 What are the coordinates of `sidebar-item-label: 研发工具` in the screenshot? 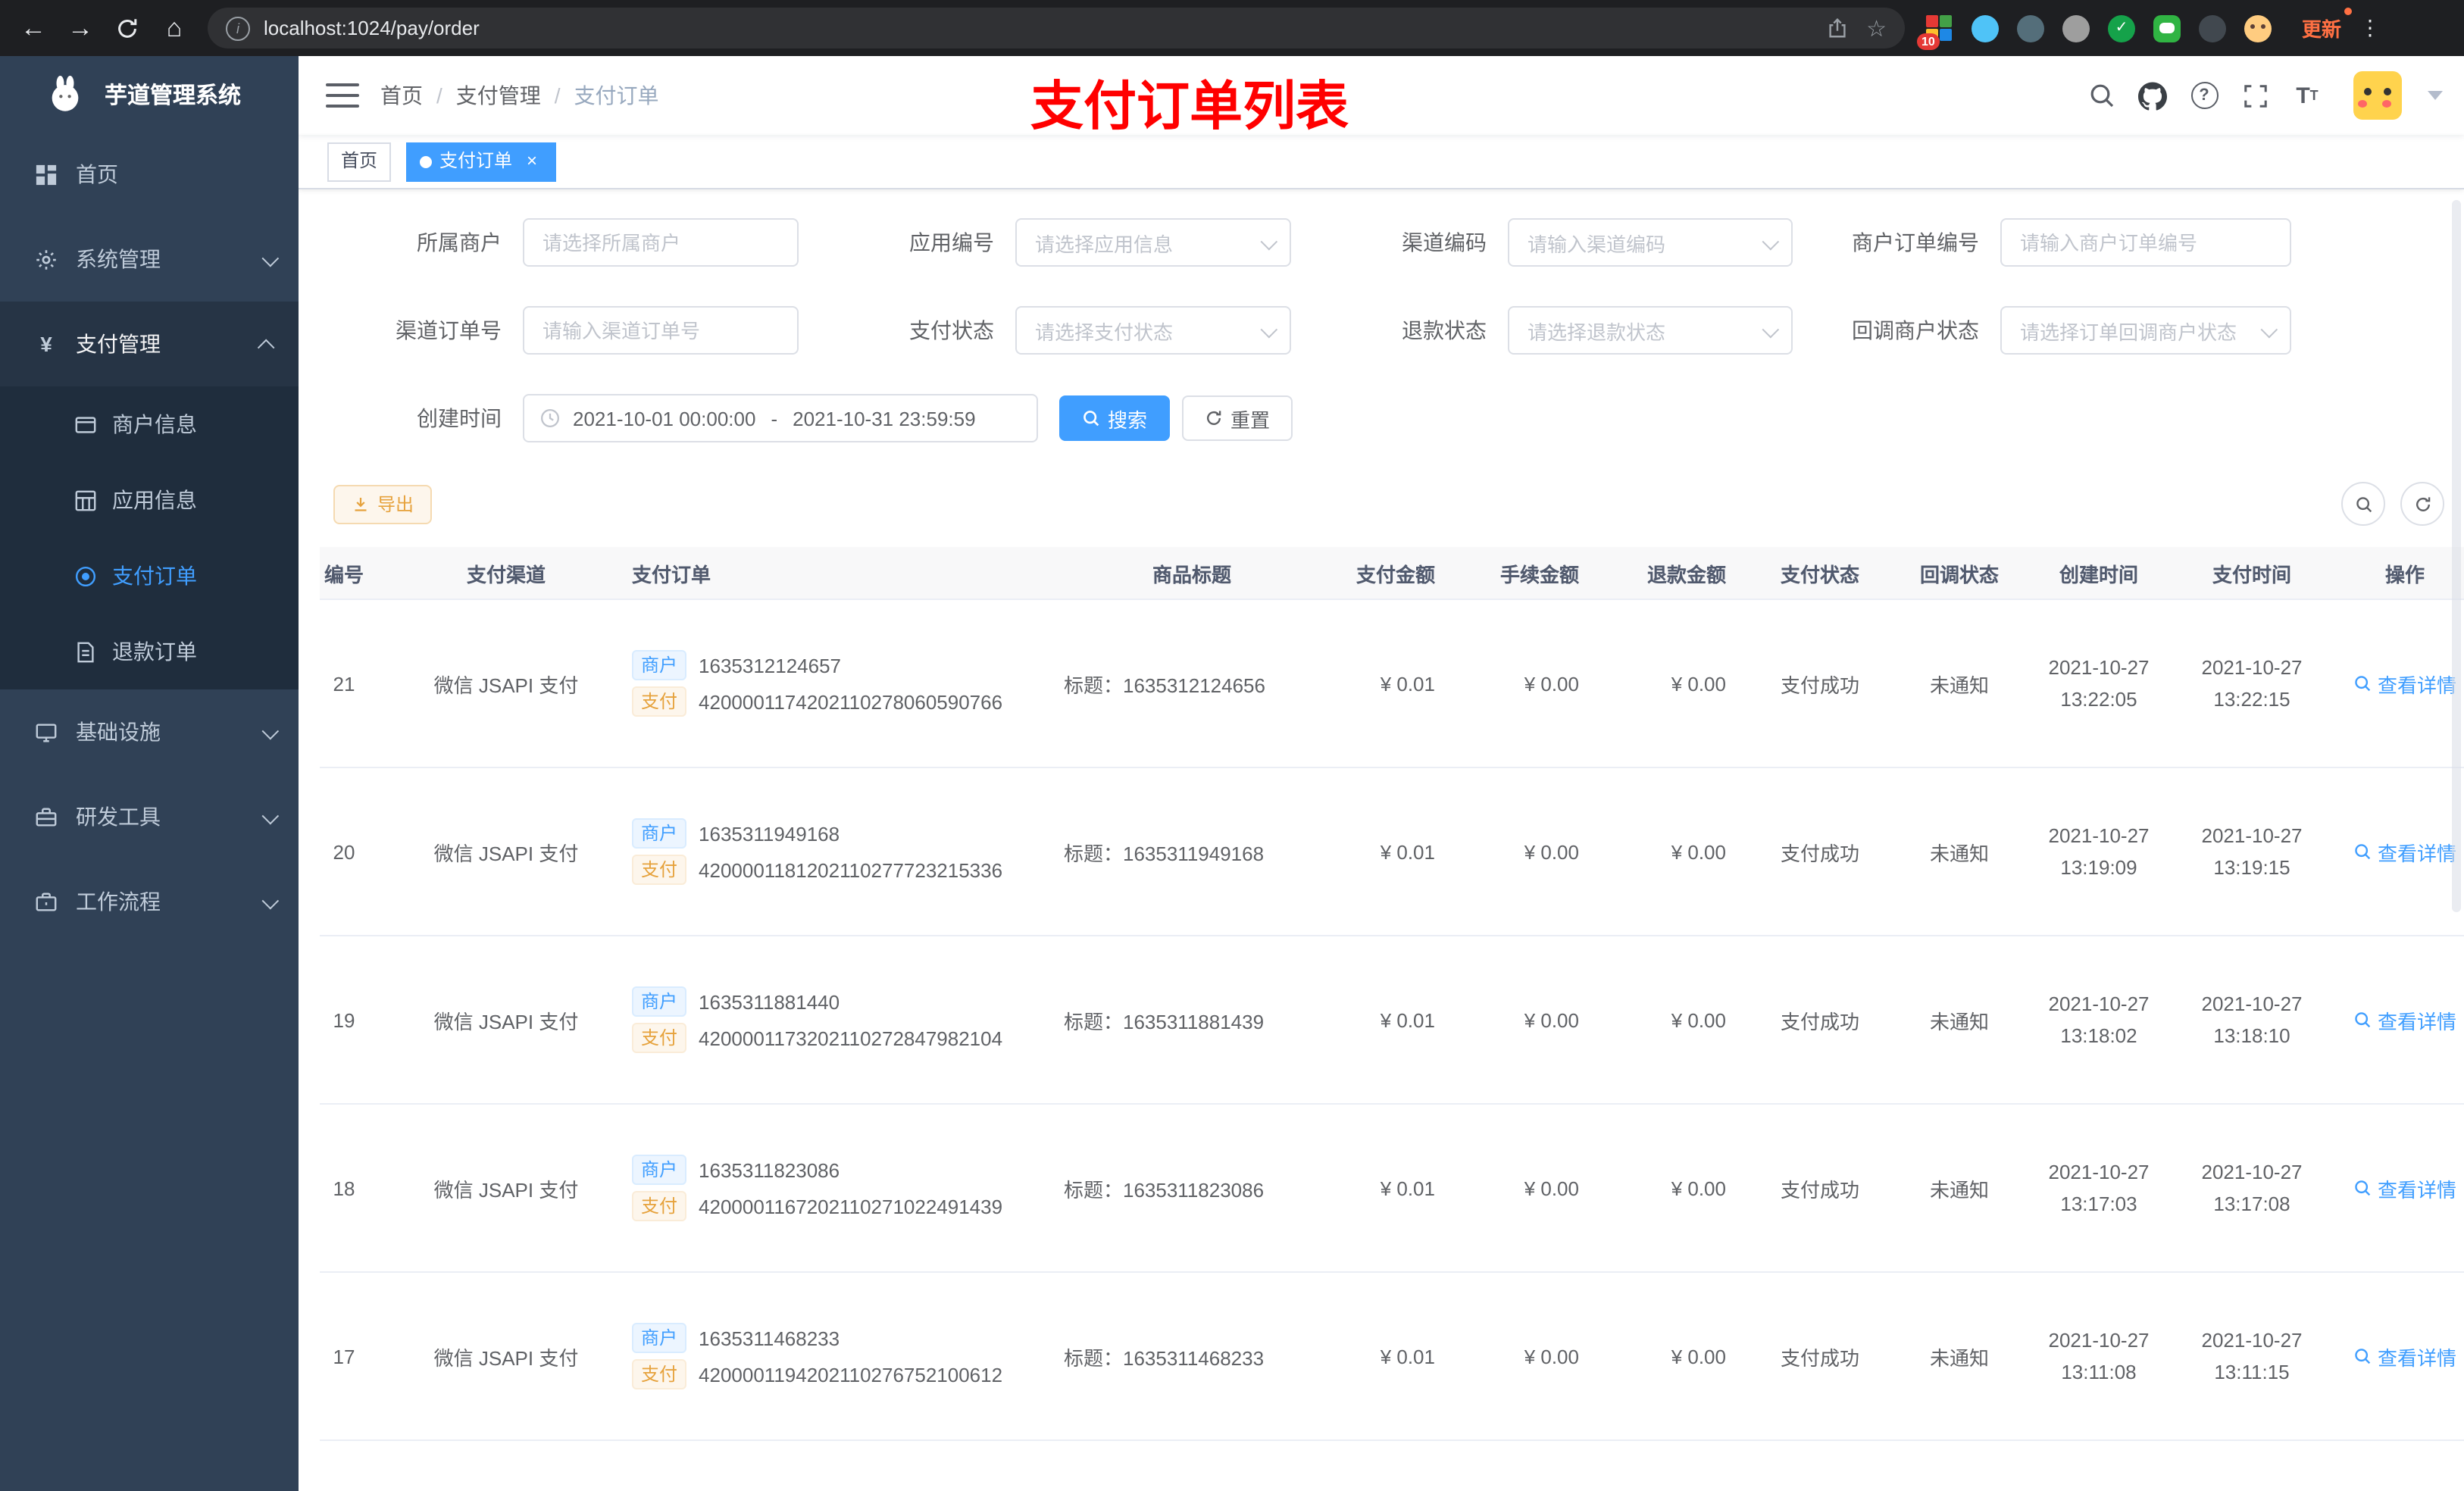 It's located at (118, 817).